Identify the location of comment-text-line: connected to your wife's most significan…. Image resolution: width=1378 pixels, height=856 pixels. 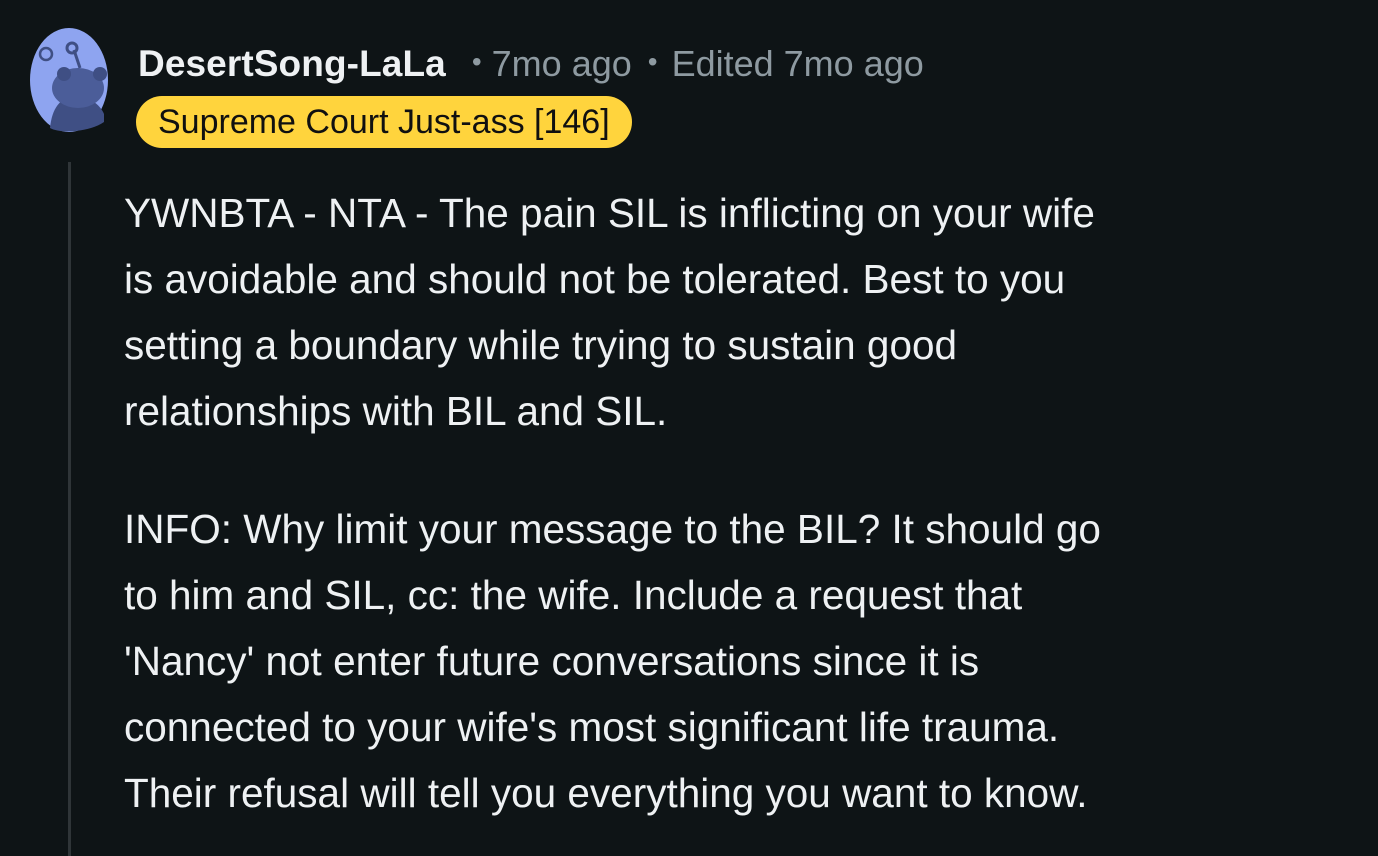
(592, 727).